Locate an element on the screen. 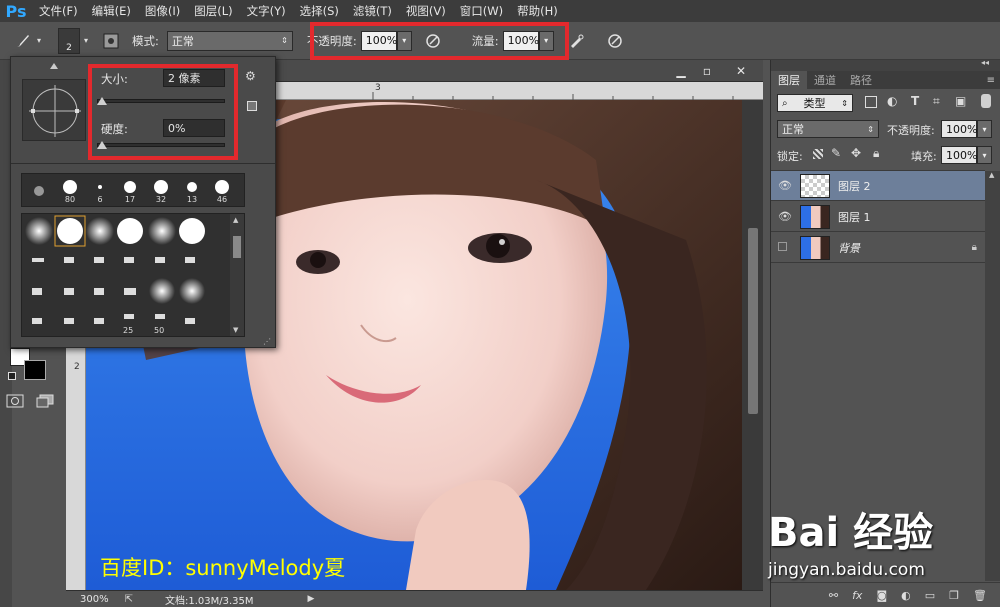 This screenshot has height=607, width=1000. layer-filter-arrow-icon: ⇕ is located at coordinates (844, 103).